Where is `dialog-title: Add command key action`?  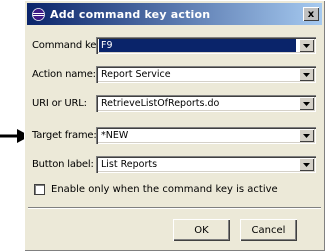
dialog-title: Add command key action is located at coordinates (130, 14).